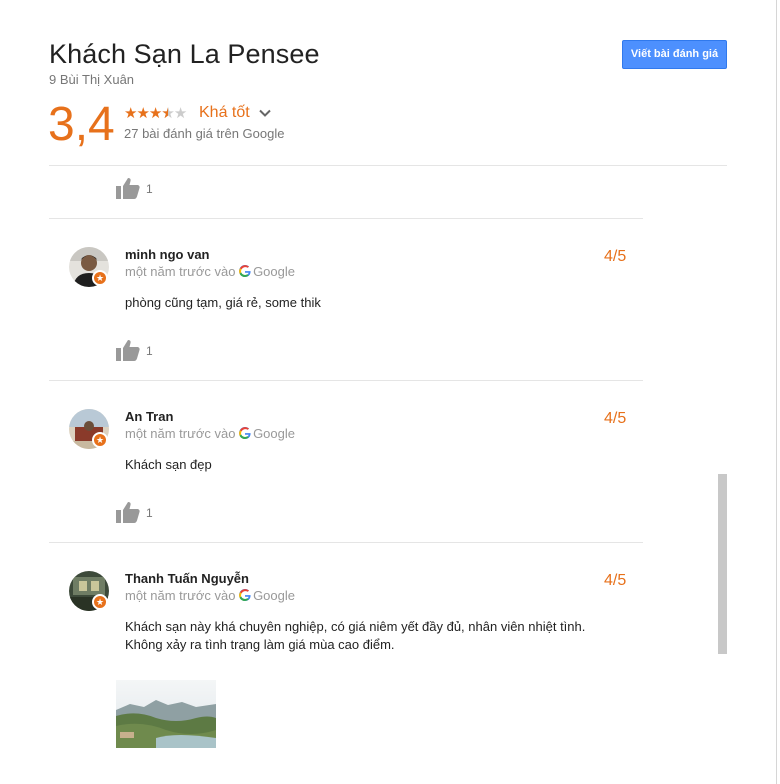 The height and width of the screenshot is (784, 780). What do you see at coordinates (167, 254) in the screenshot?
I see `reviewer-name: minh ngo van` at bounding box center [167, 254].